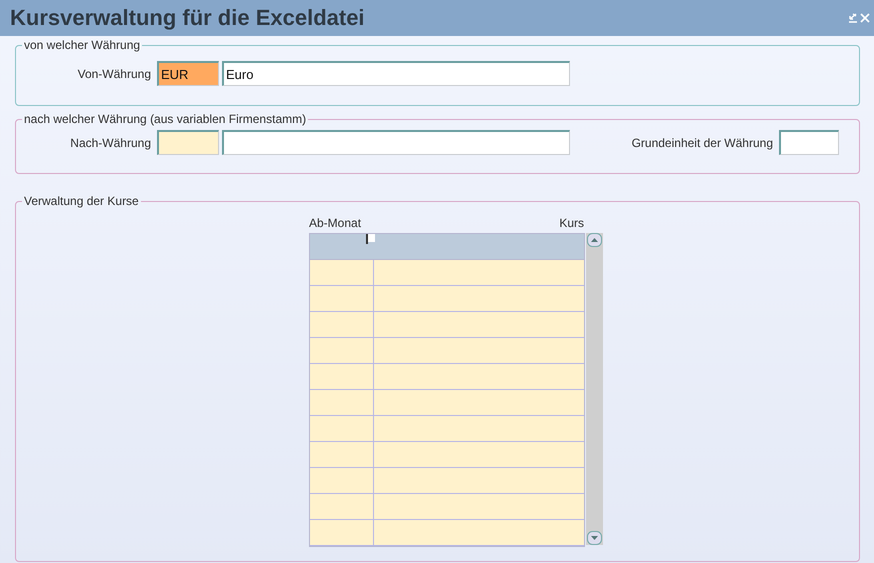 This screenshot has height=563, width=874. Describe the element at coordinates (701, 143) in the screenshot. I see `field-label: Grundeinheit der Währung` at that location.